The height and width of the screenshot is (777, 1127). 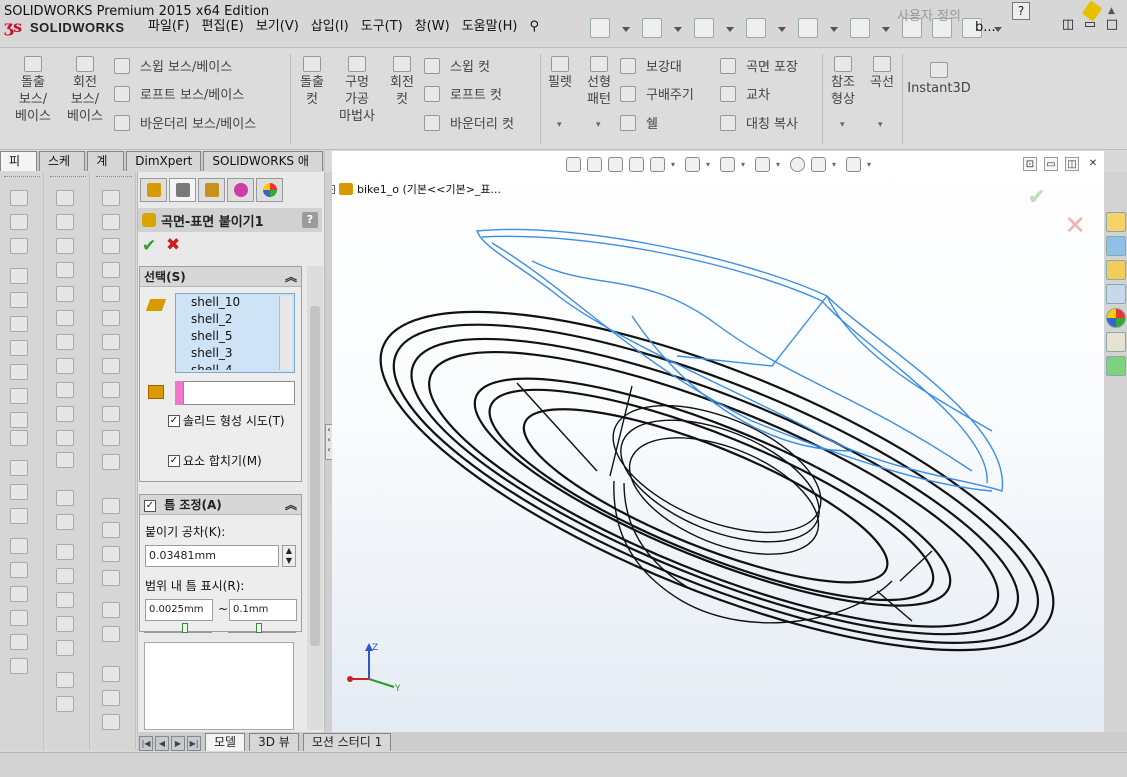 What do you see at coordinates (730, 28) in the screenshot?
I see `save-dropdown-icon` at bounding box center [730, 28].